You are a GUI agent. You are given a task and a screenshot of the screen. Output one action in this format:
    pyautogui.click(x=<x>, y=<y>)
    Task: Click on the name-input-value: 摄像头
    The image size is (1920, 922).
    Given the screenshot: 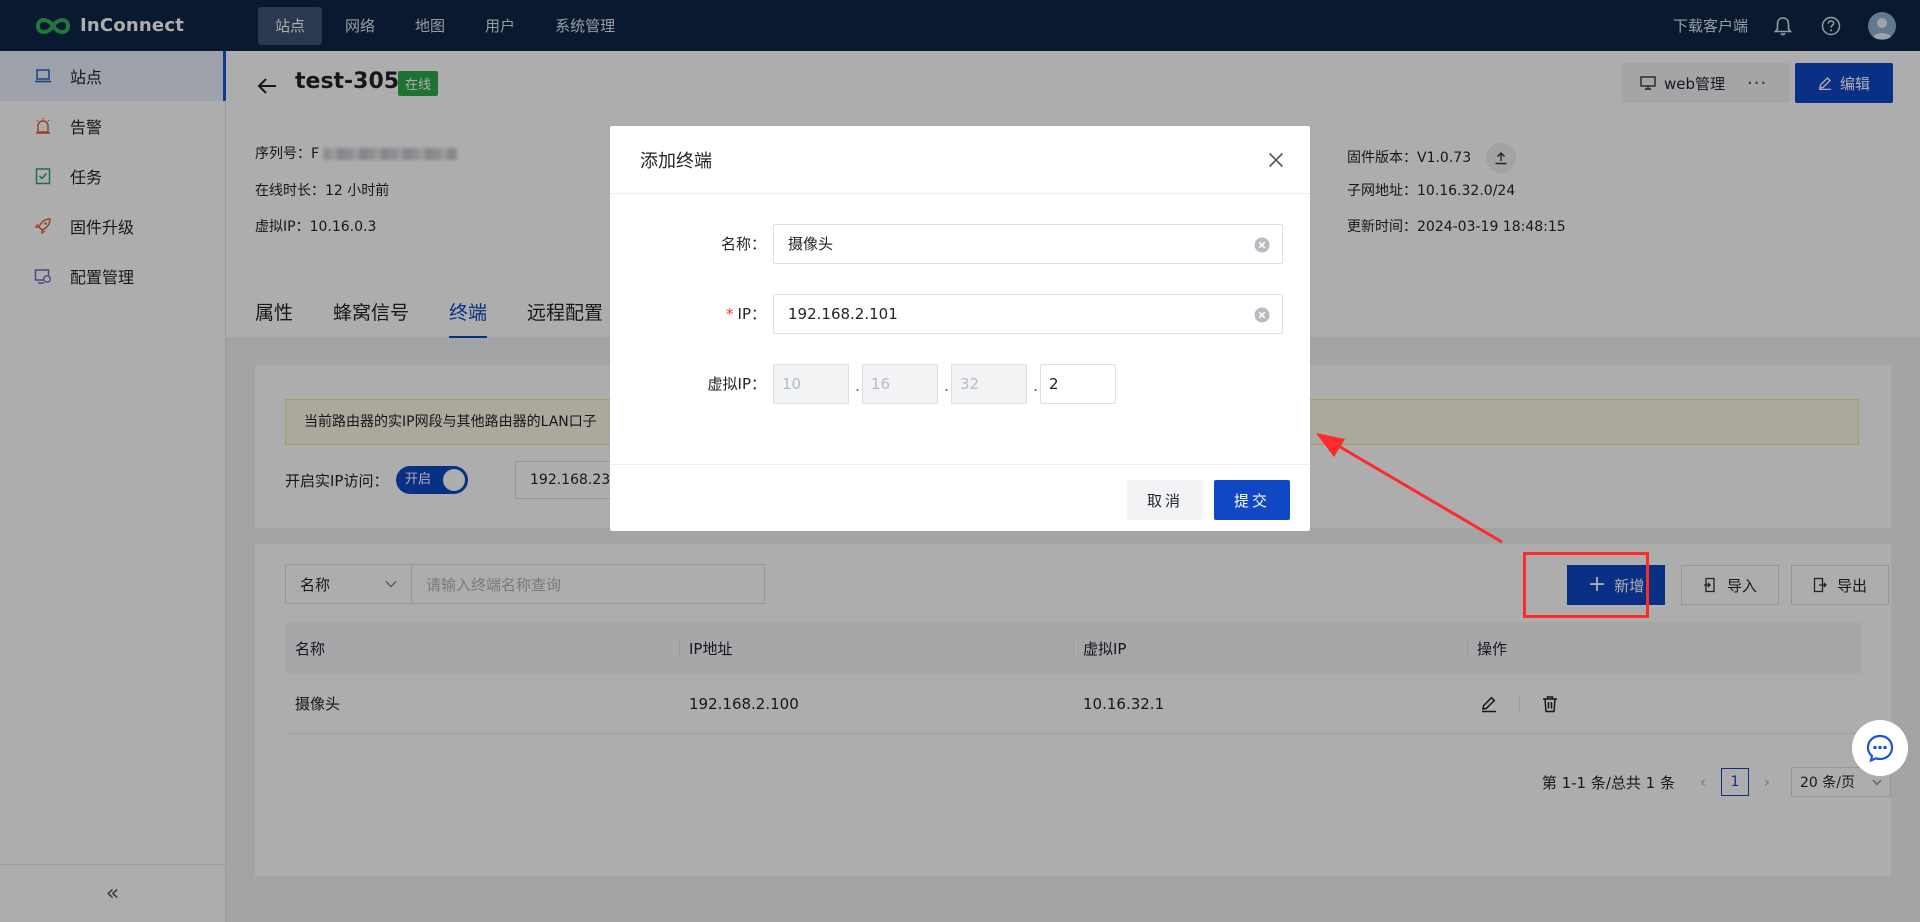 What is the action you would take?
    pyautogui.click(x=811, y=244)
    